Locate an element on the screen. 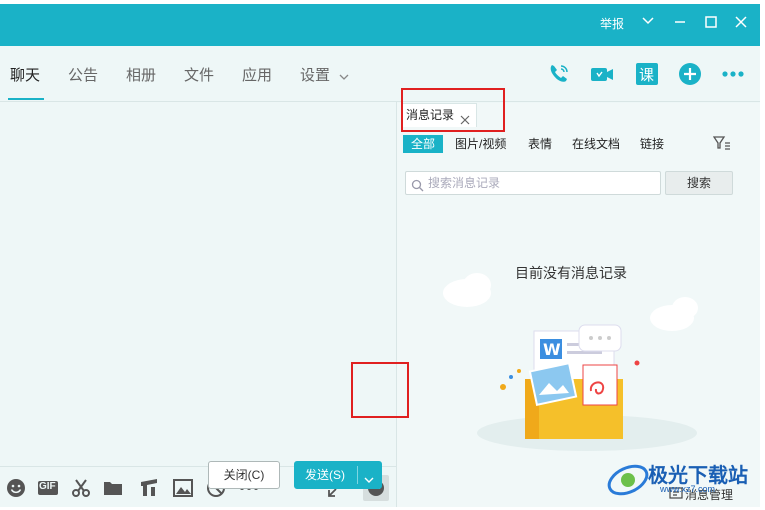  emoji-icon is located at coordinates (16, 488).